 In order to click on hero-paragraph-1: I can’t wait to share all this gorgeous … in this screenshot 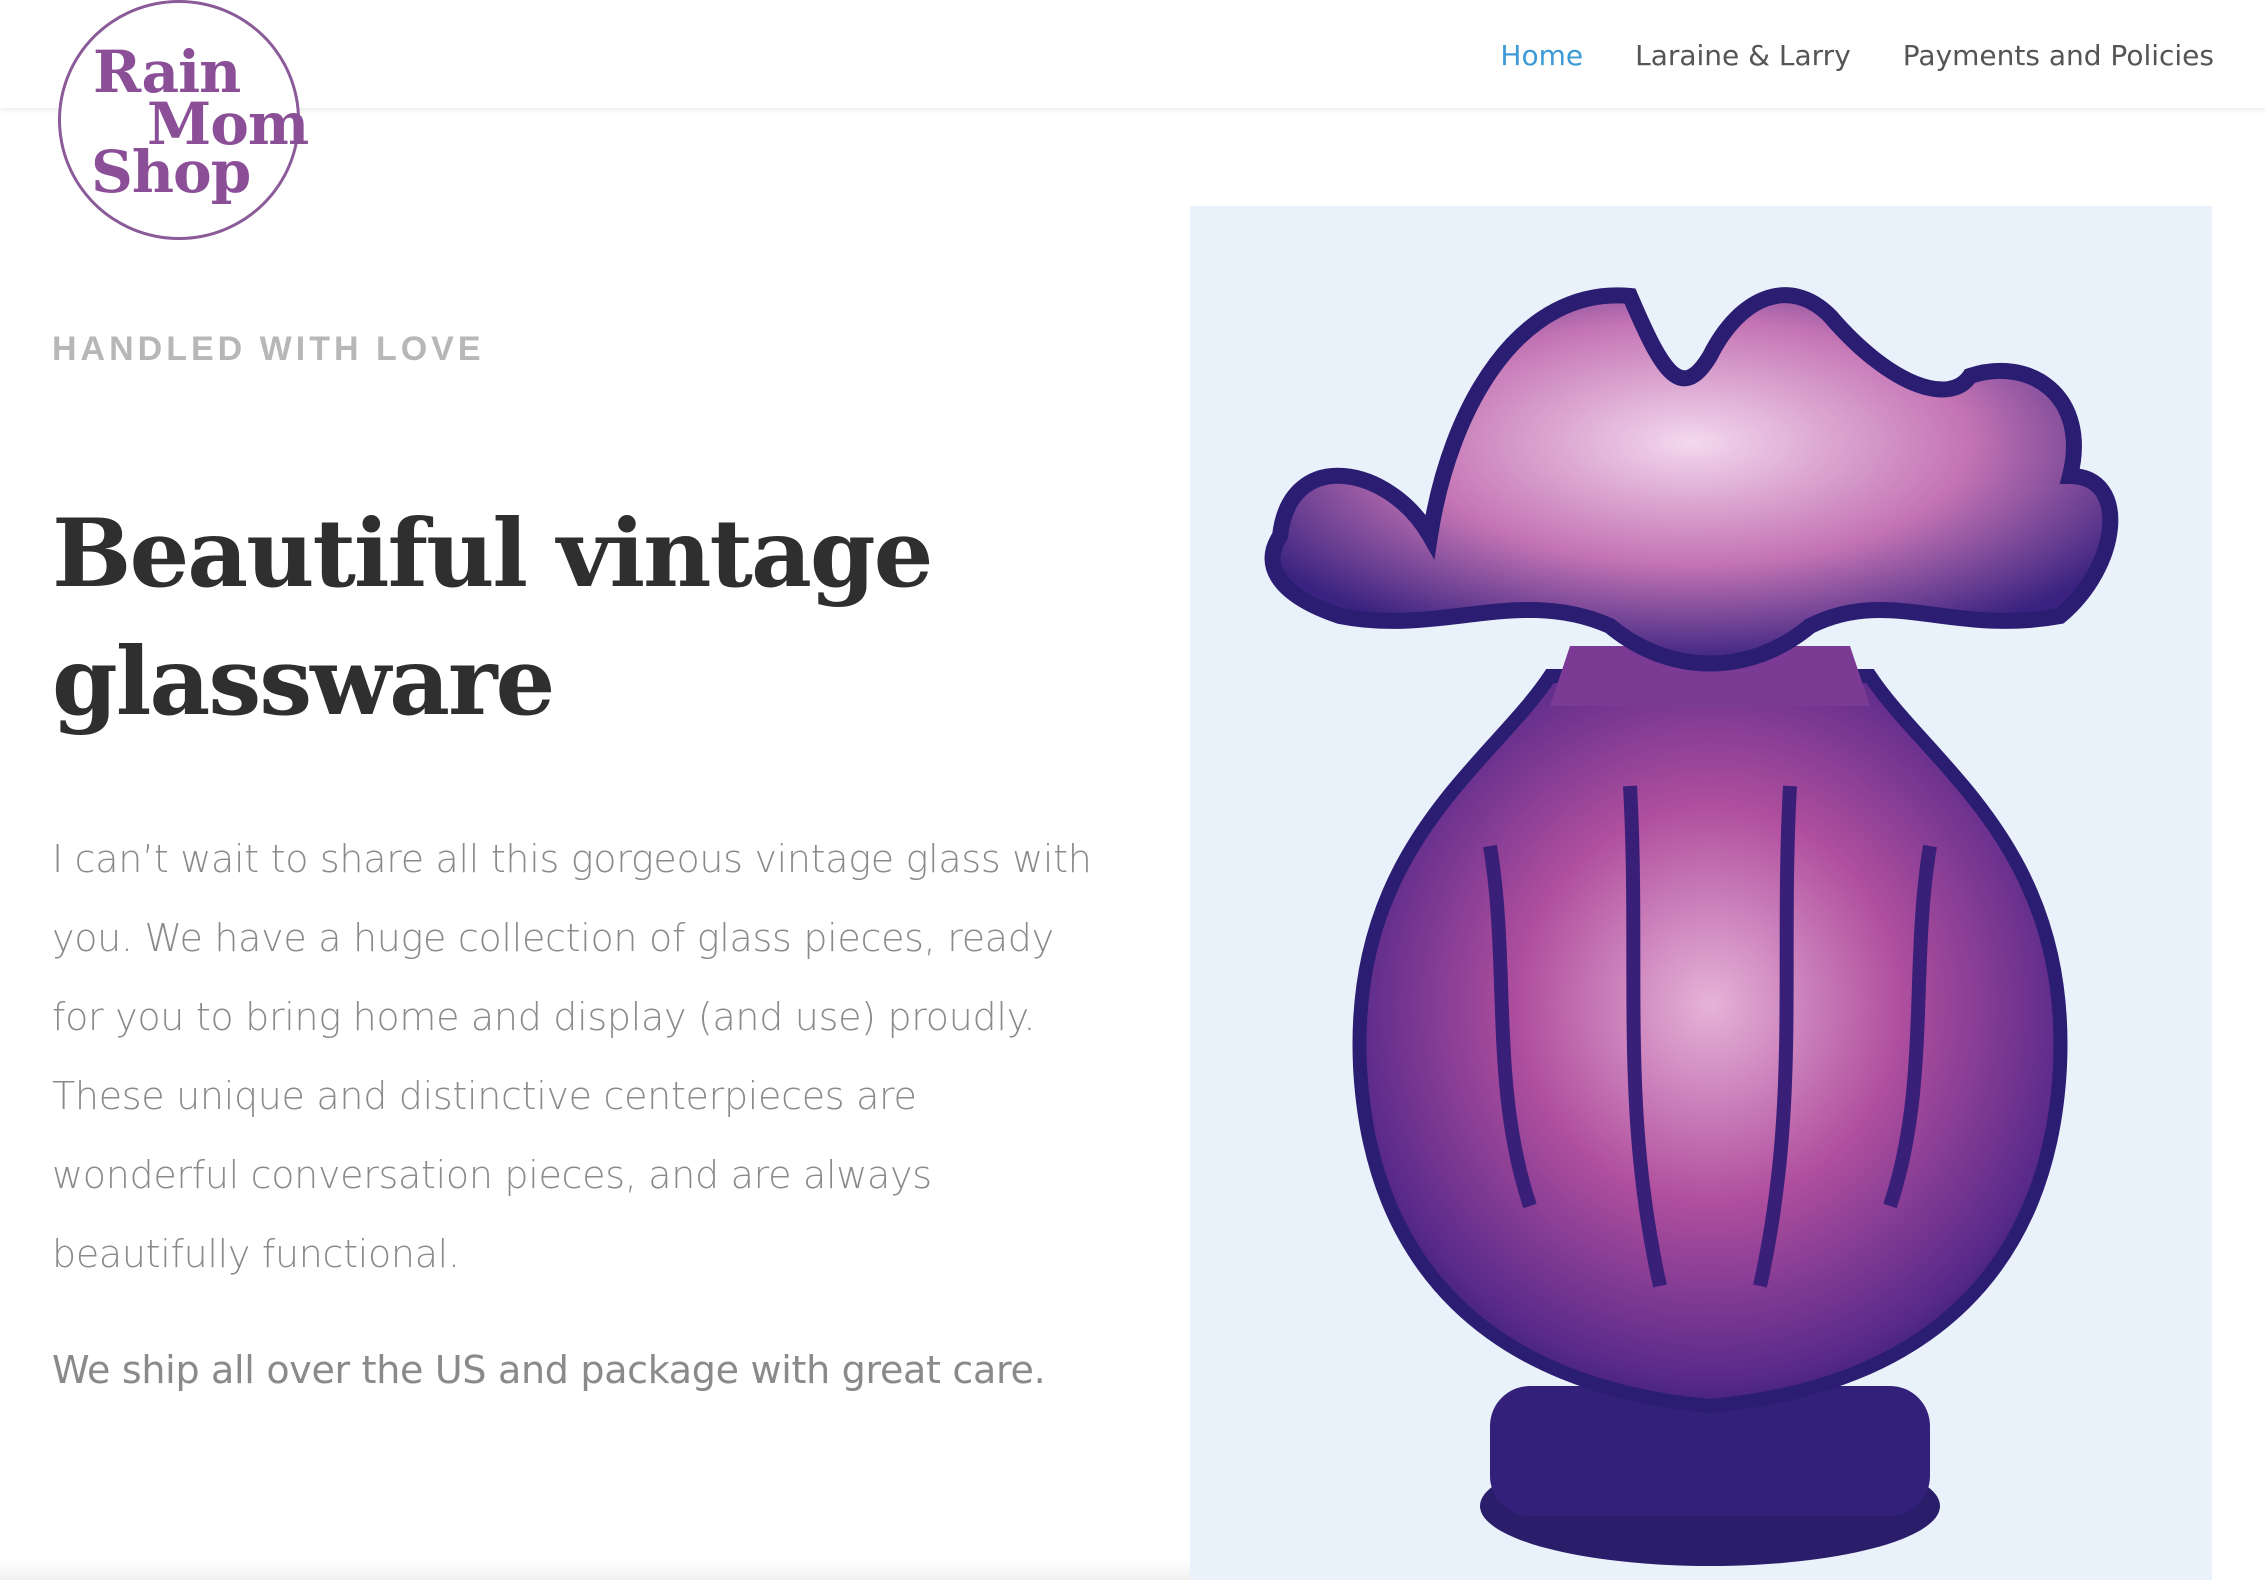, I will do `click(572, 1056)`.